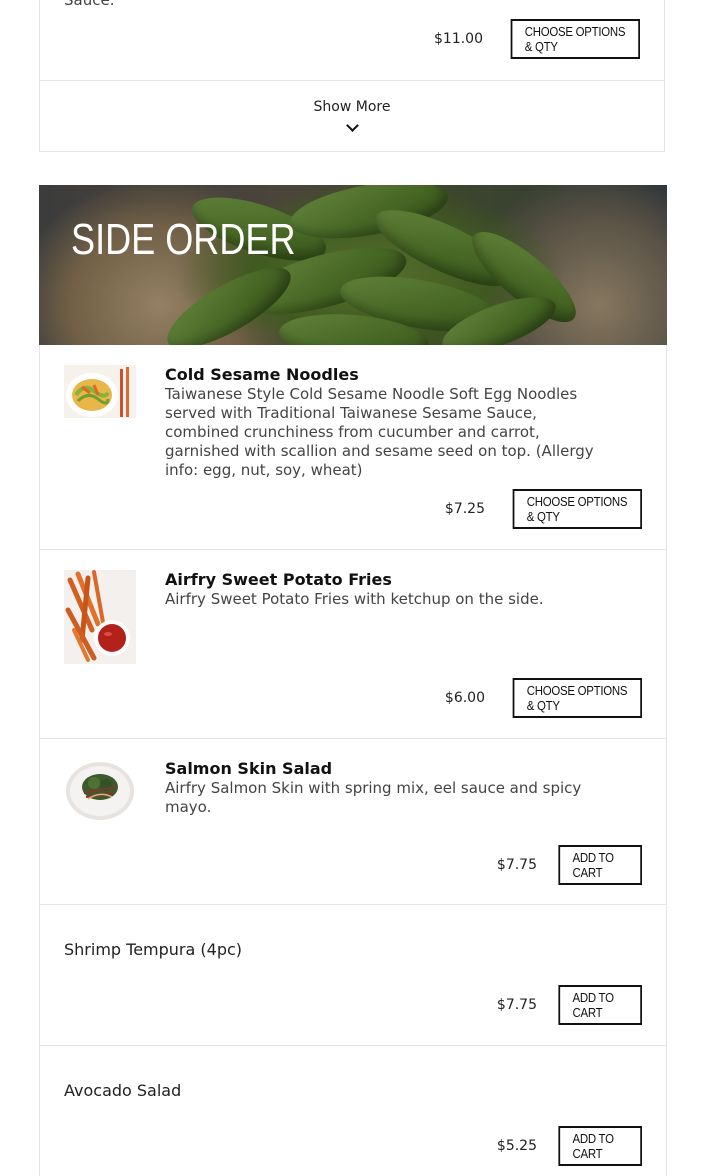 This screenshot has width=705, height=1176. What do you see at coordinates (353, 1111) in the screenshot?
I see `menu-item: Avocado Salad $5.25 Add to Cart` at bounding box center [353, 1111].